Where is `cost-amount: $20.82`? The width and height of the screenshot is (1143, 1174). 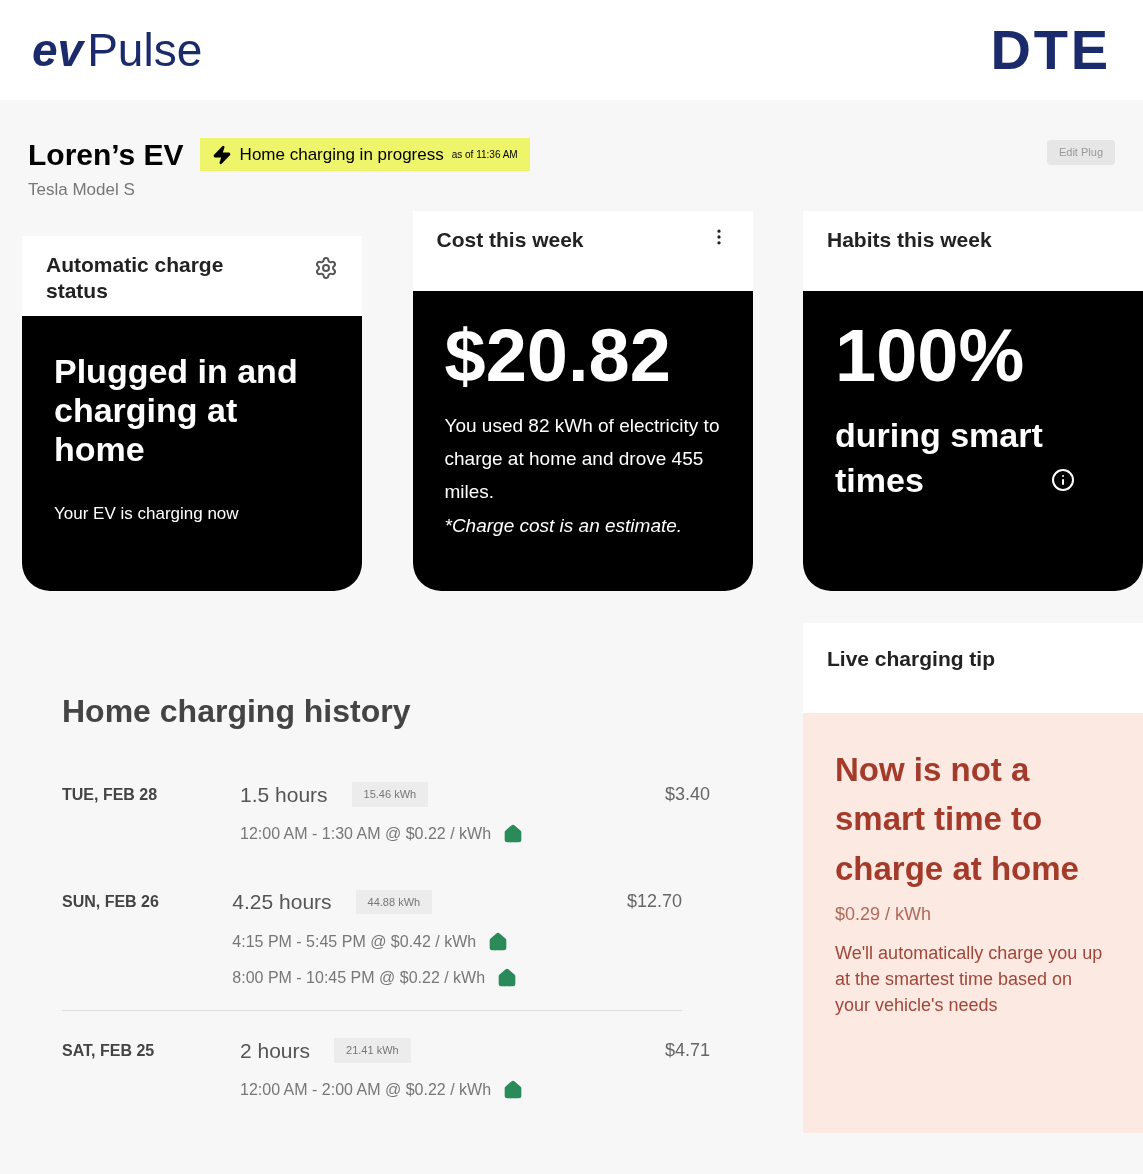 cost-amount: $20.82 is located at coordinates (558, 355).